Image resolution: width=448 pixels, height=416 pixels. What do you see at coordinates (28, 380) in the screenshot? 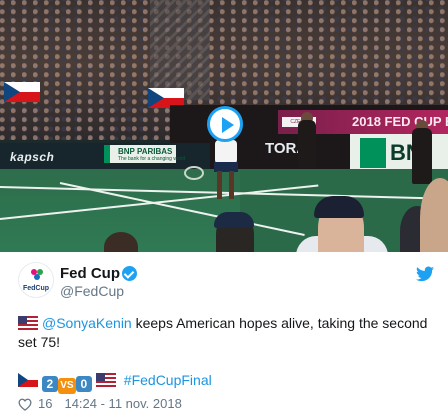
I see `czech-flag-icon` at bounding box center [28, 380].